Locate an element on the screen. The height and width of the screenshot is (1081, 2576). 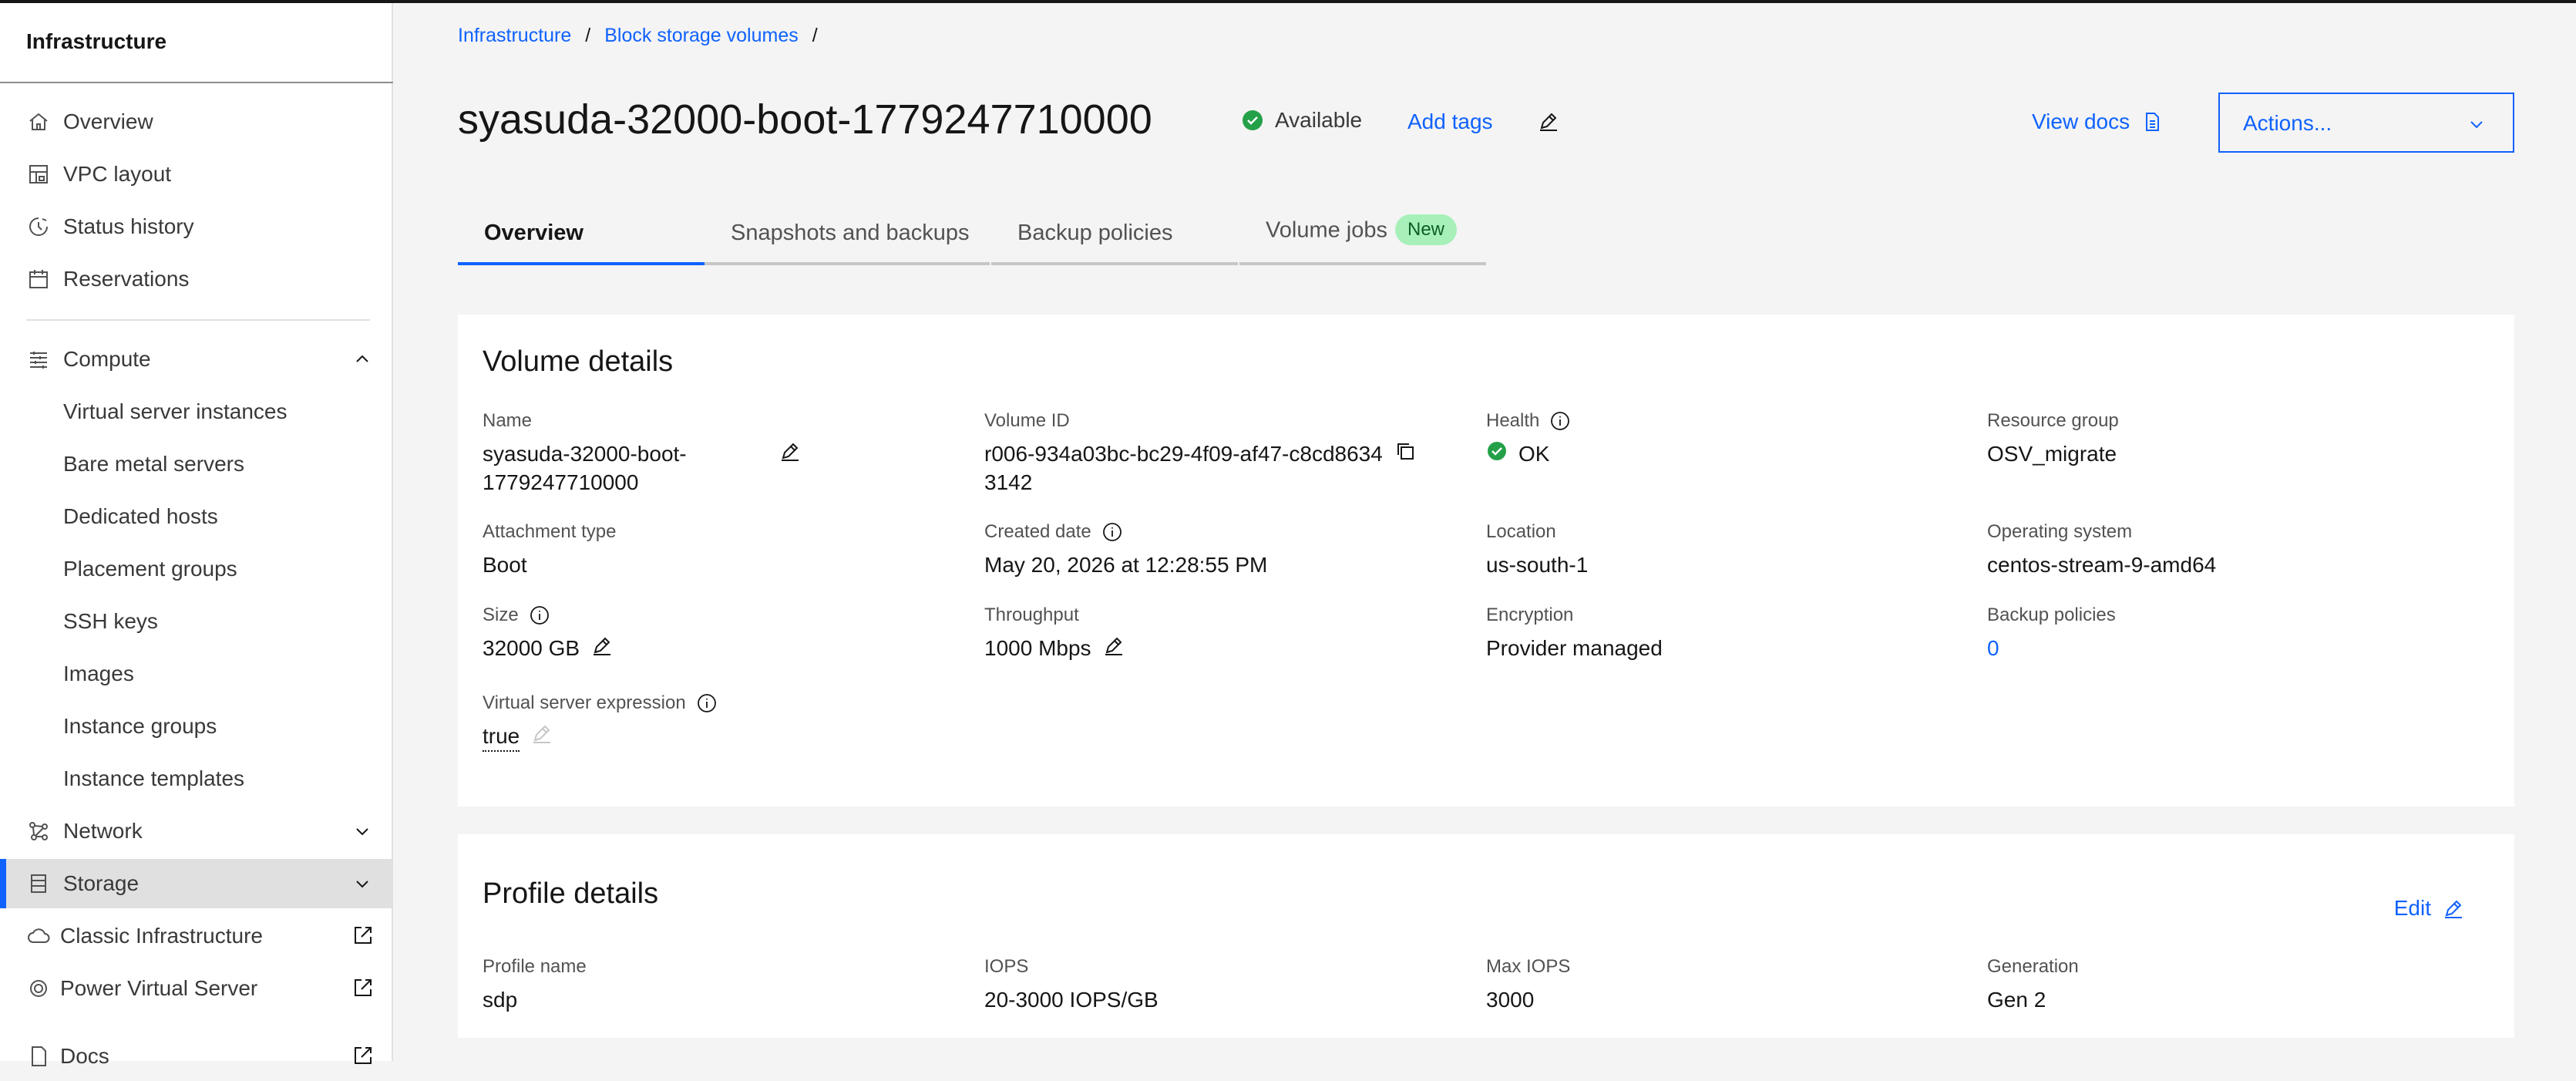
view-docs-link: View docs is located at coordinates (2098, 121).